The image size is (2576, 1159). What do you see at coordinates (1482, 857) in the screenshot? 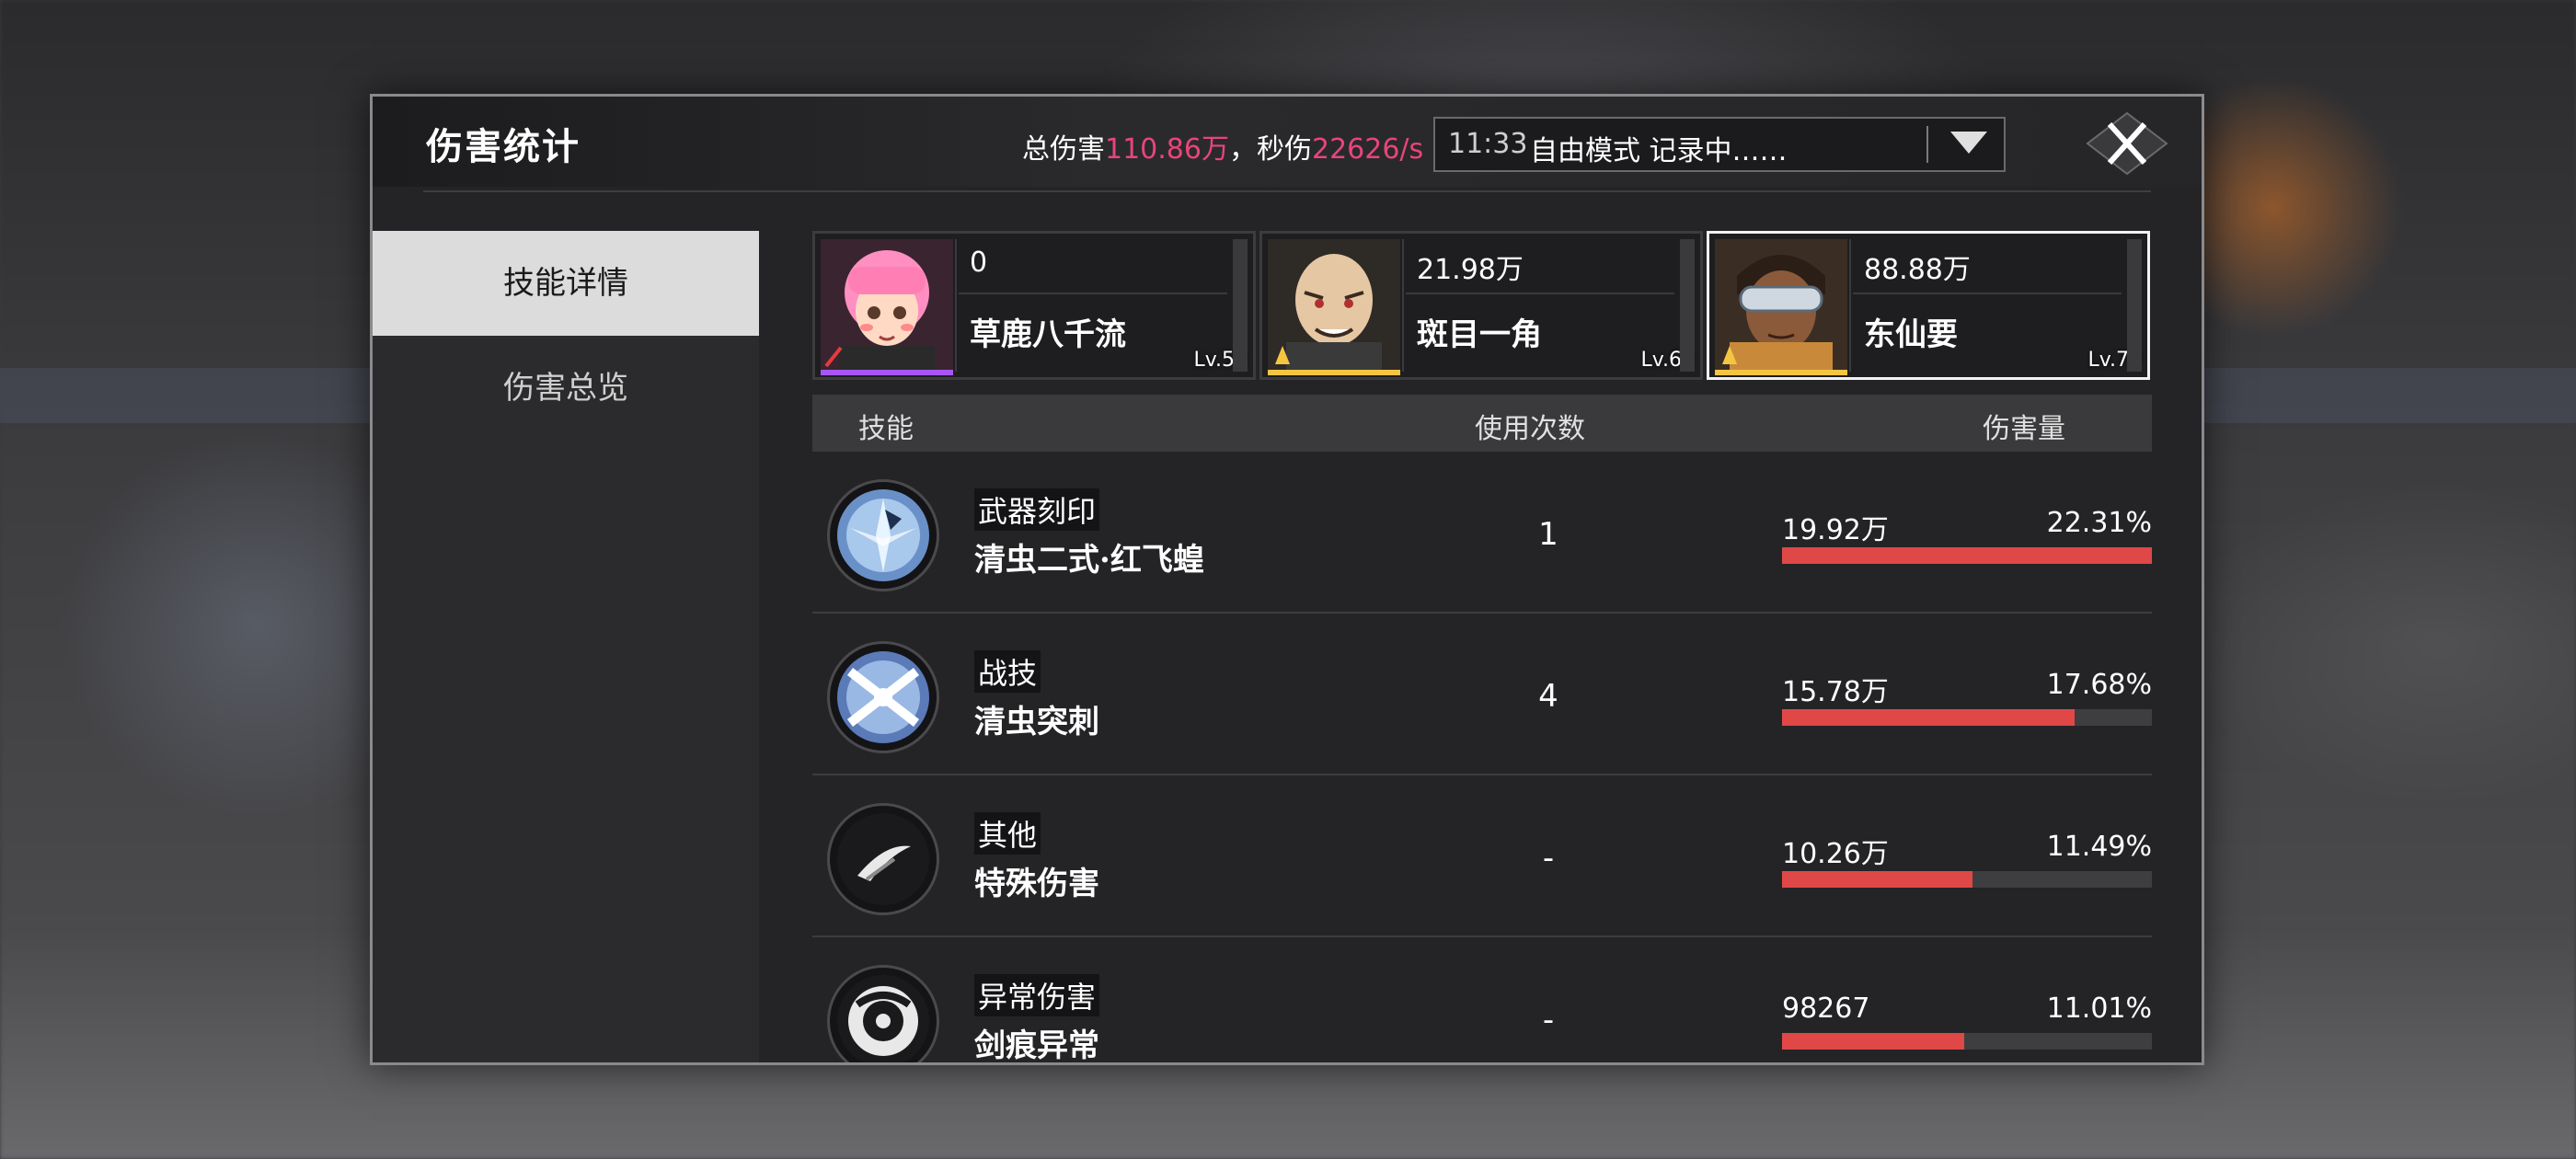
I see `table-row: 其他 特殊伤害 - 10.26万 11.49%` at bounding box center [1482, 857].